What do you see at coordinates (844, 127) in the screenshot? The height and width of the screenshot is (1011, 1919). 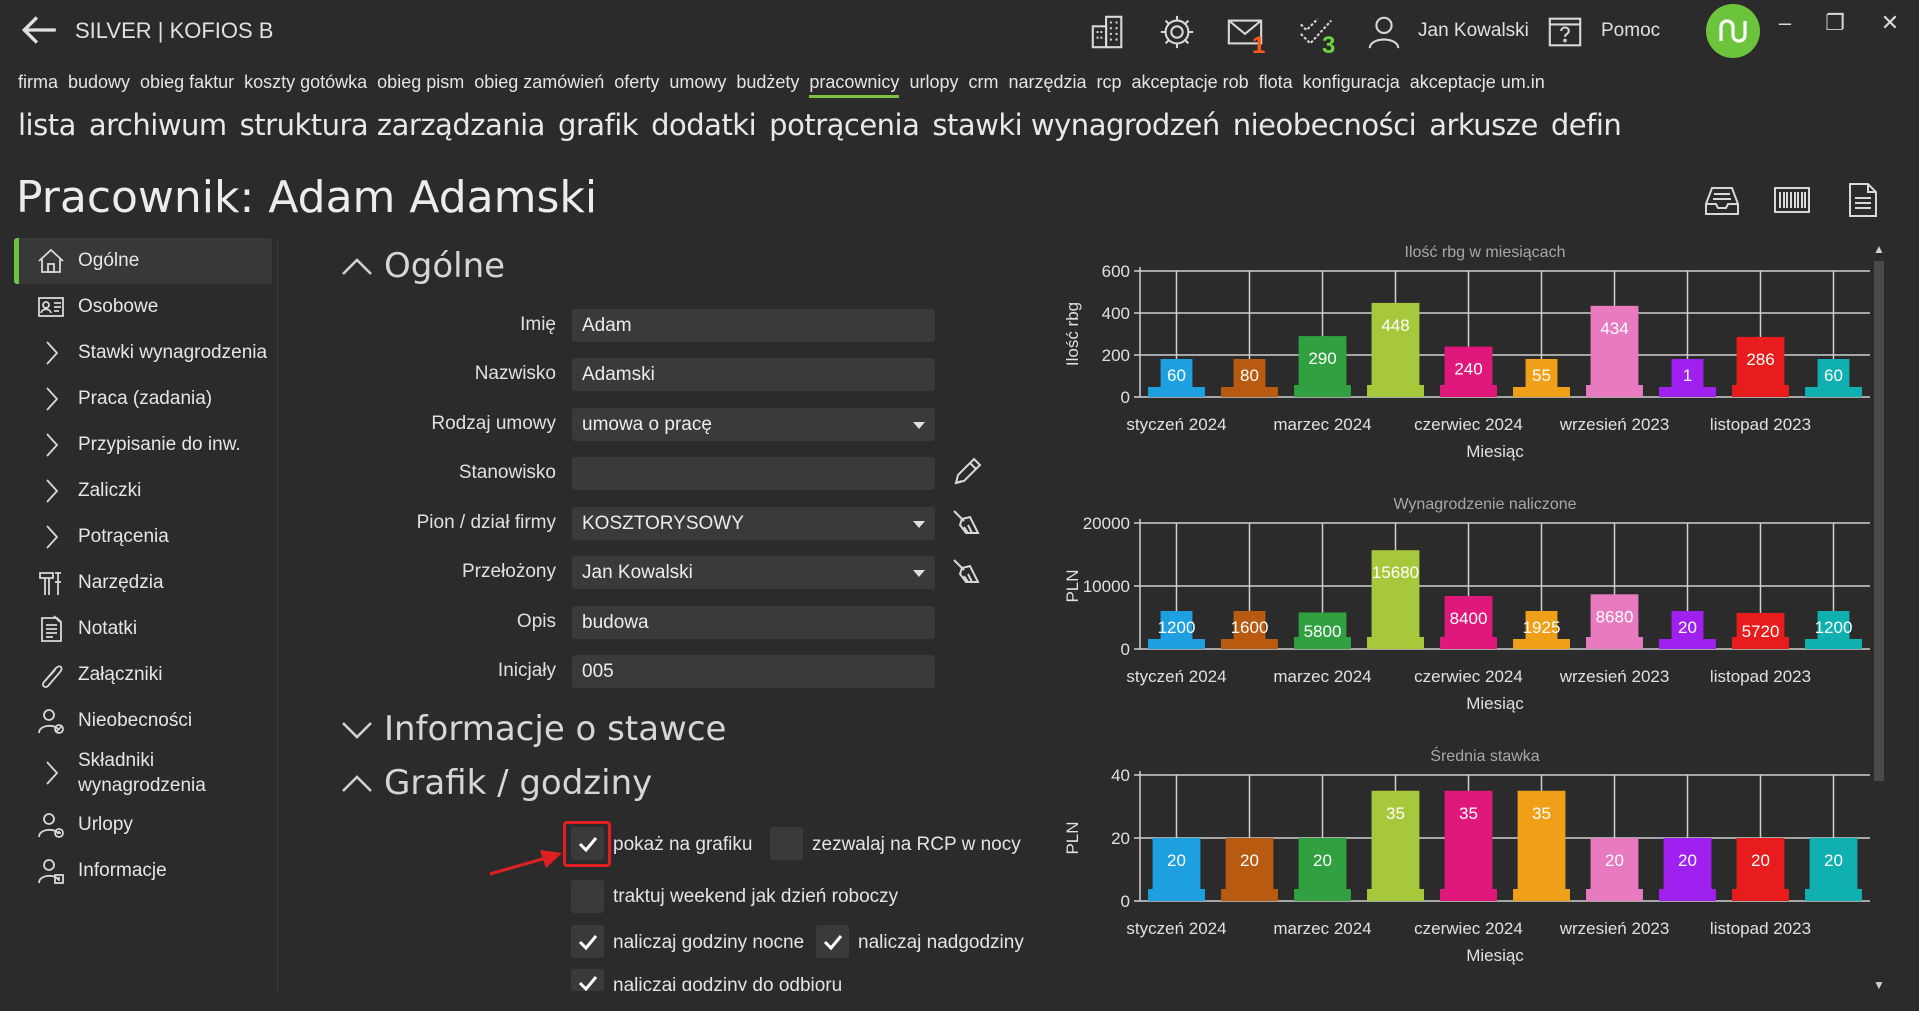 I see `submenu-item-5: potrącenia` at bounding box center [844, 127].